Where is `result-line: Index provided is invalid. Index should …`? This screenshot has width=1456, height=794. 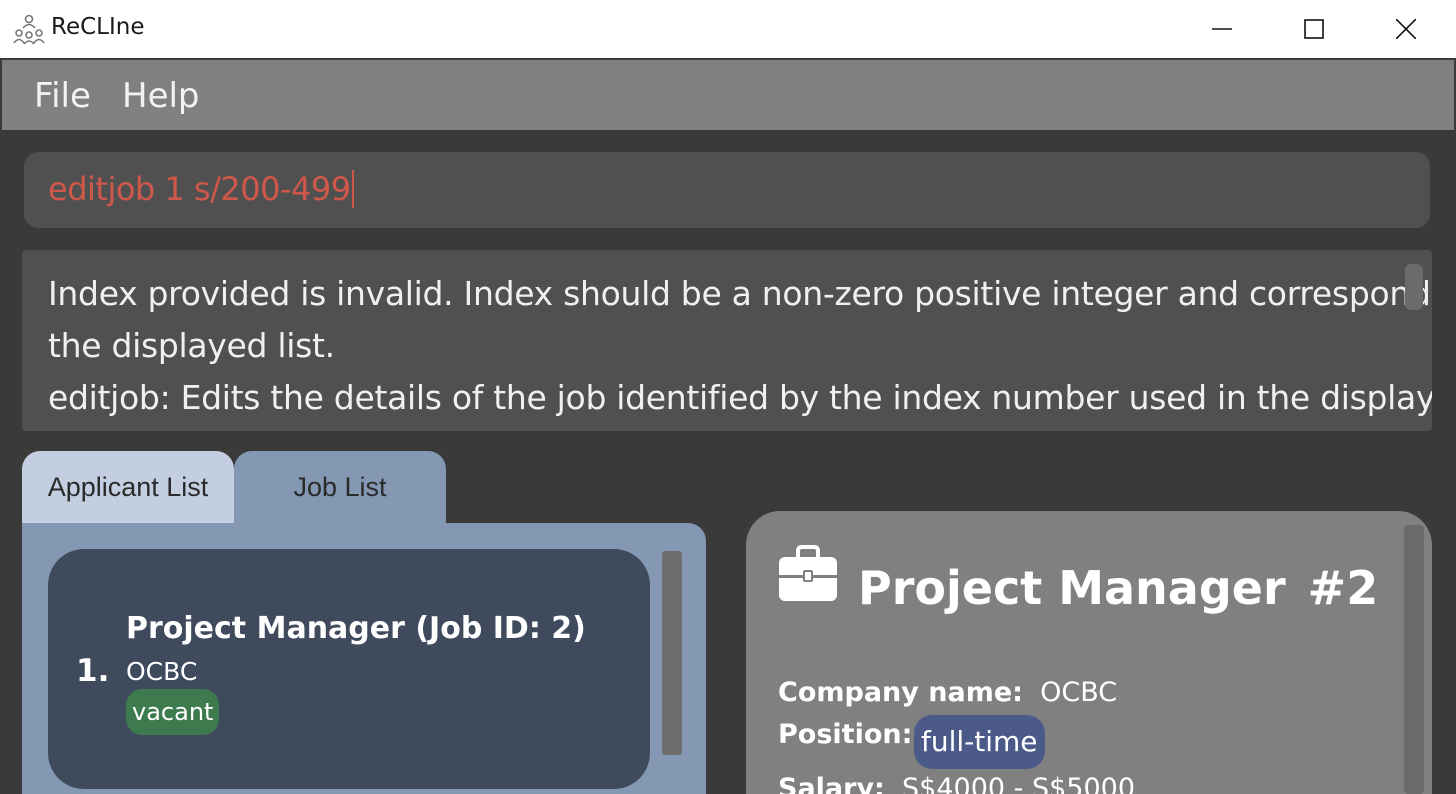
result-line: Index provided is invalid. Index should … is located at coordinates (740, 293).